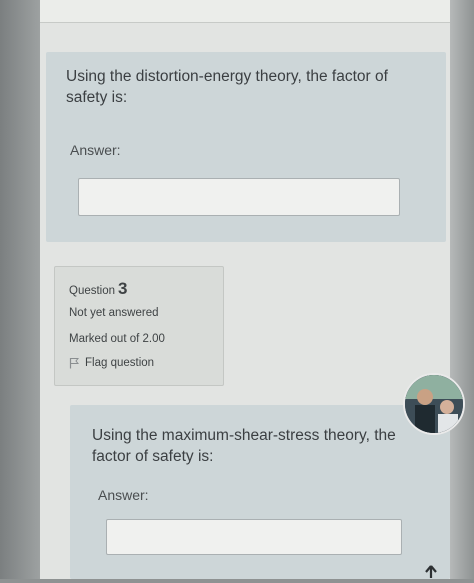 This screenshot has height=583, width=474. I want to click on question-word: Question, so click(92, 291).